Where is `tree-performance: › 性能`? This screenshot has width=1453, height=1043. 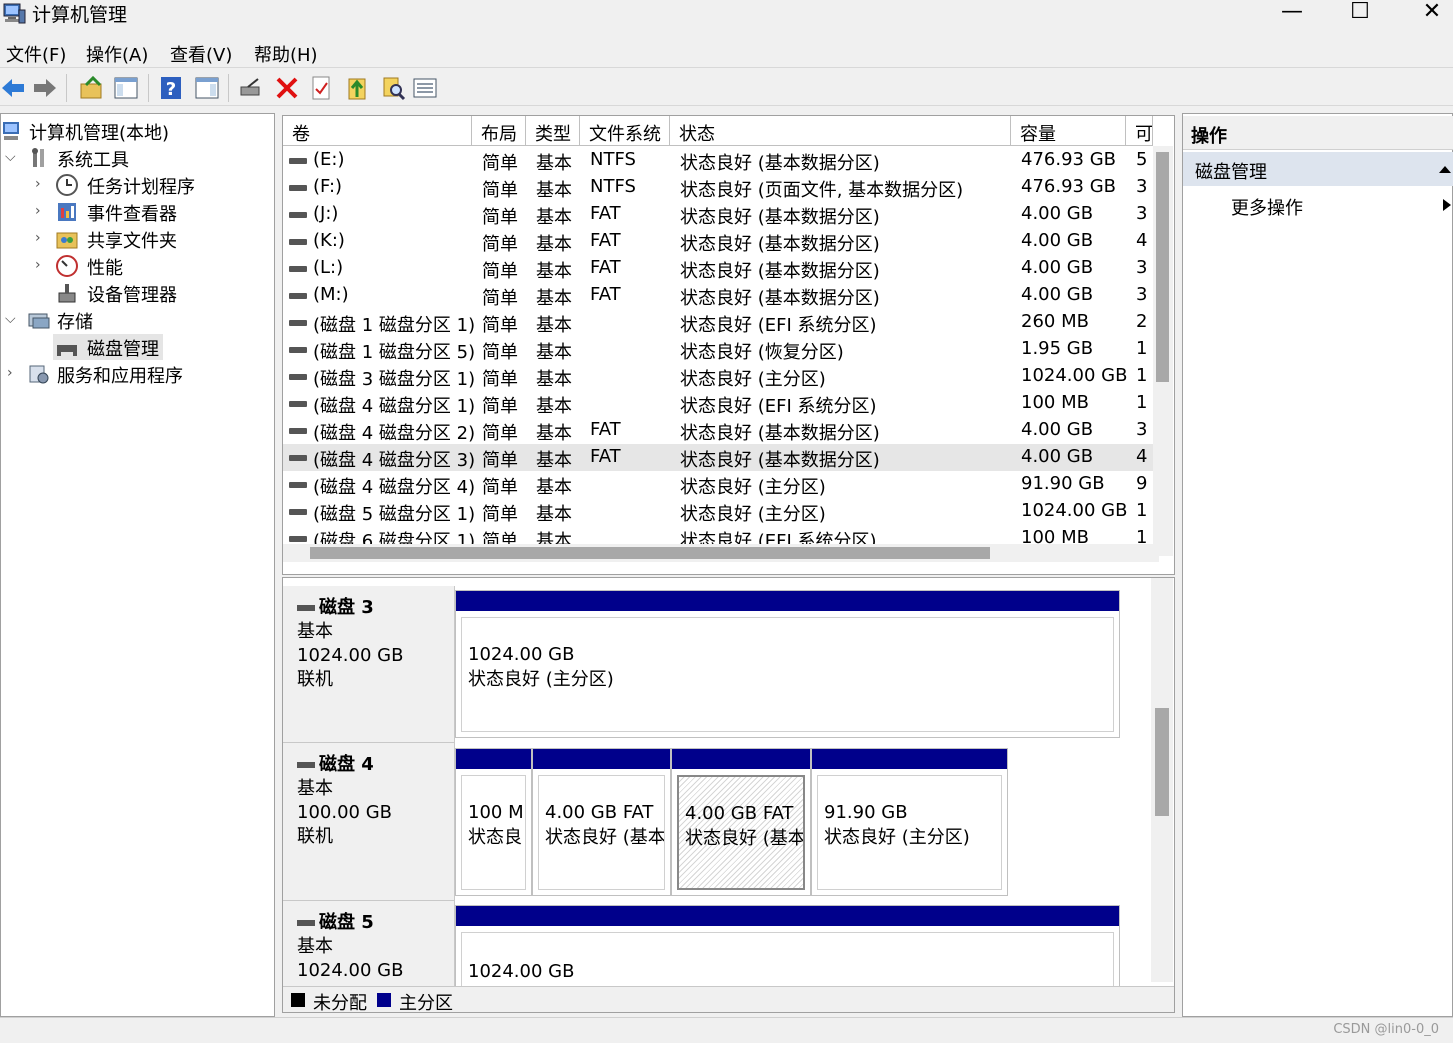
tree-performance: › 性能 is located at coordinates (136, 266).